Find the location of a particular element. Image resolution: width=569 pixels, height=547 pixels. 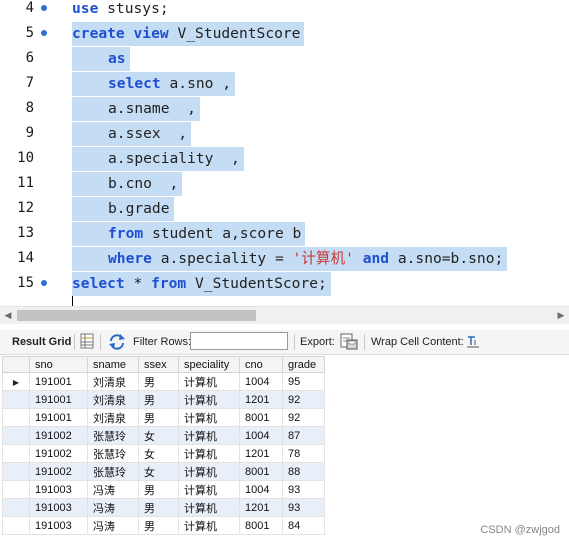

code-line: 5 create view V_StudentScore is located at coordinates (284, 33).